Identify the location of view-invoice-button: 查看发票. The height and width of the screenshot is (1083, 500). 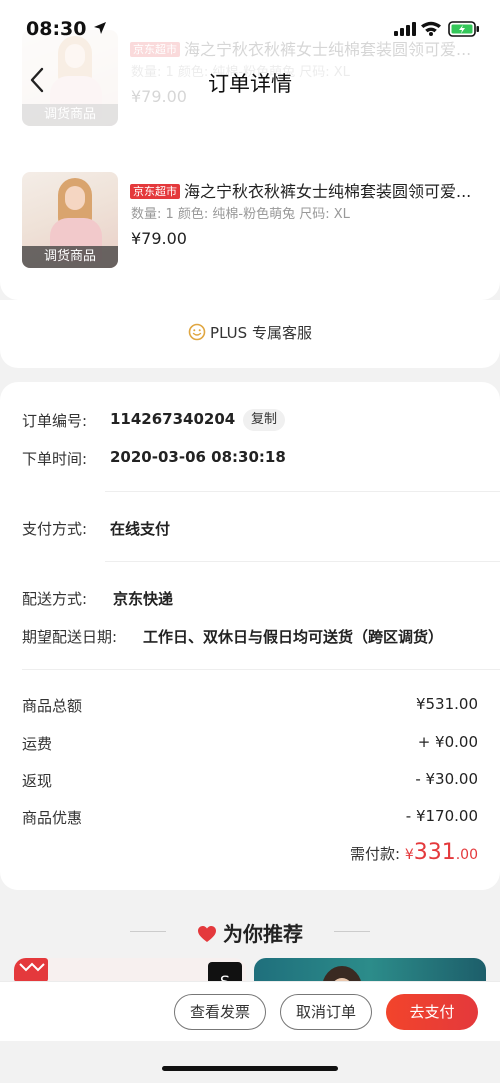
(220, 1012).